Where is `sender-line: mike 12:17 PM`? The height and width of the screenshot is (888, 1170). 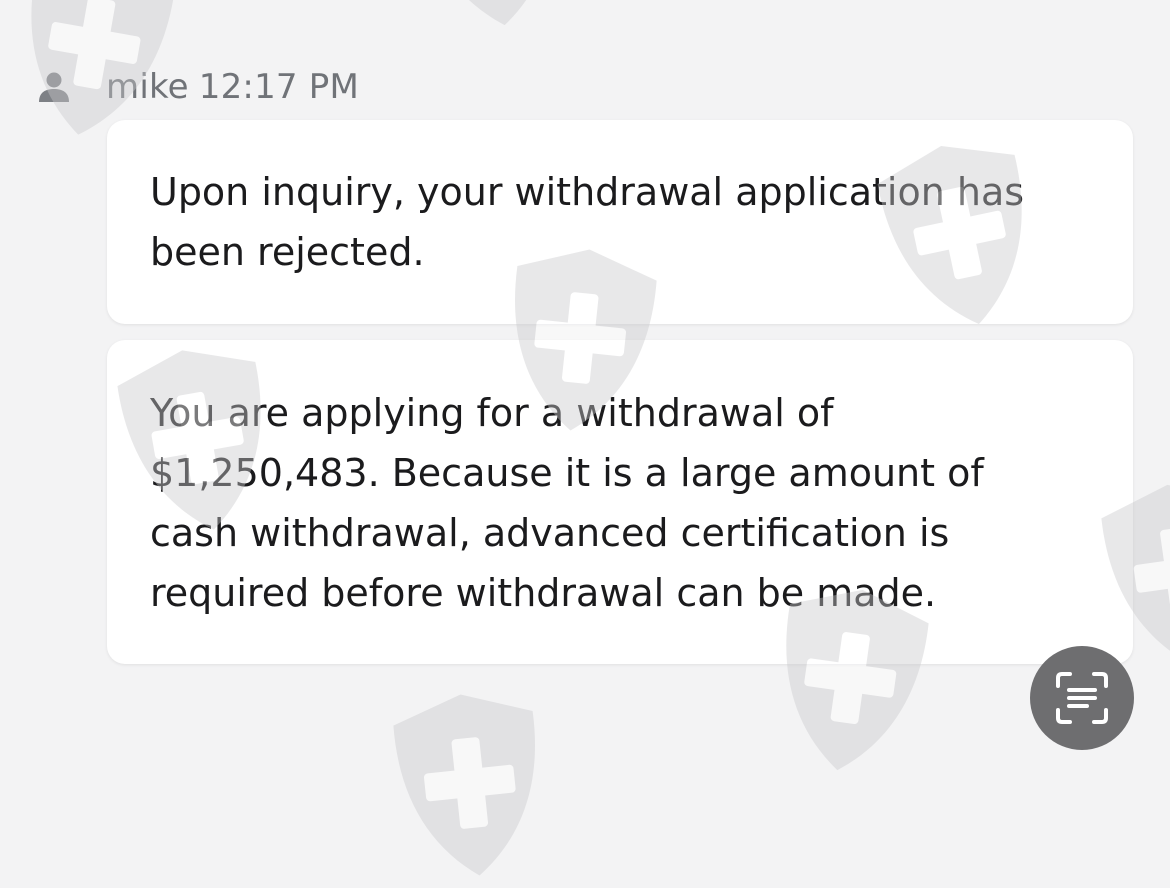 sender-line: mike 12:17 PM is located at coordinates (232, 87).